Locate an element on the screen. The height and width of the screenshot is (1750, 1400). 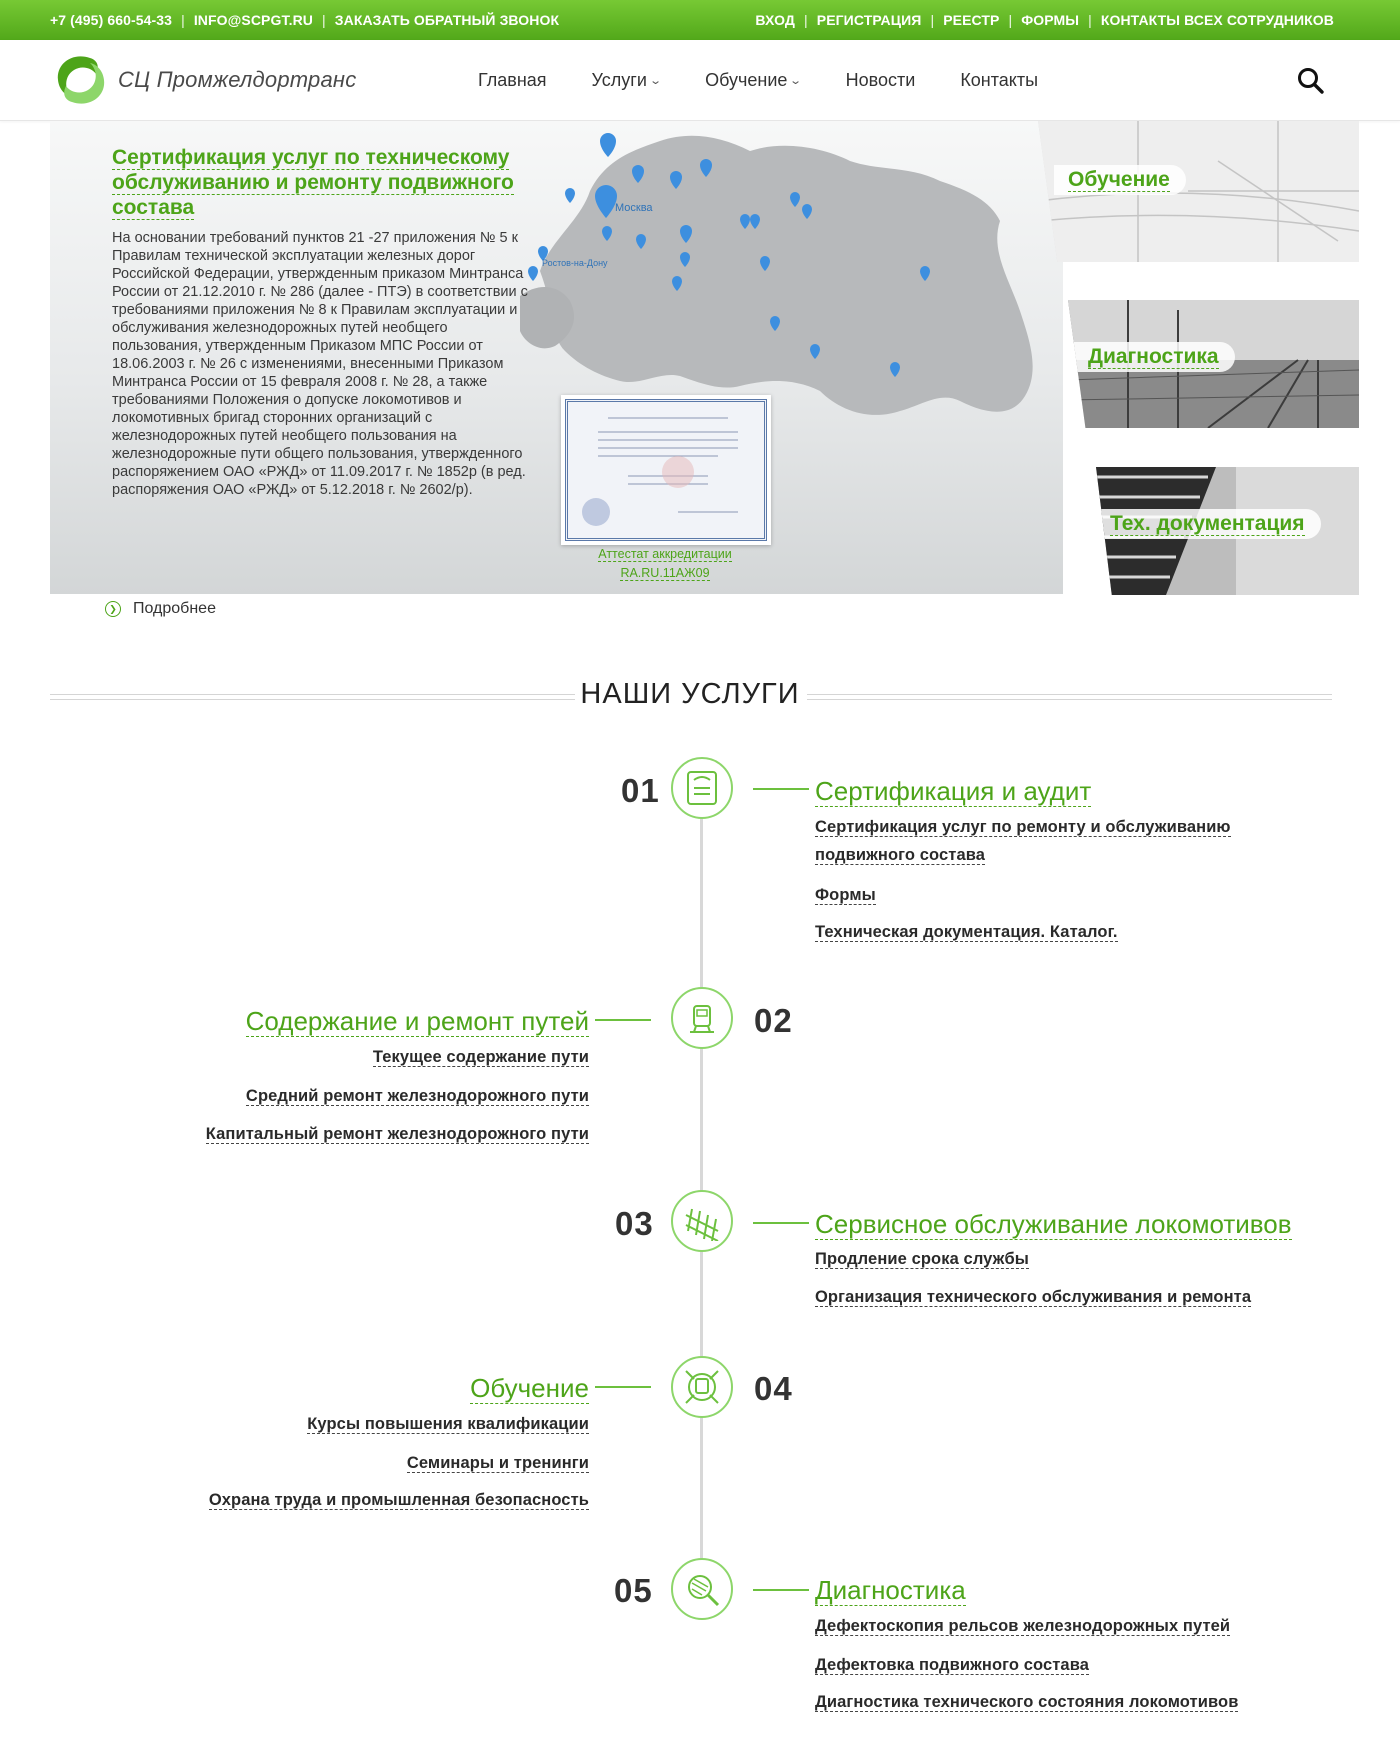
certificate-caption-line1: Аттестат аккредитации is located at coordinates (665, 554).